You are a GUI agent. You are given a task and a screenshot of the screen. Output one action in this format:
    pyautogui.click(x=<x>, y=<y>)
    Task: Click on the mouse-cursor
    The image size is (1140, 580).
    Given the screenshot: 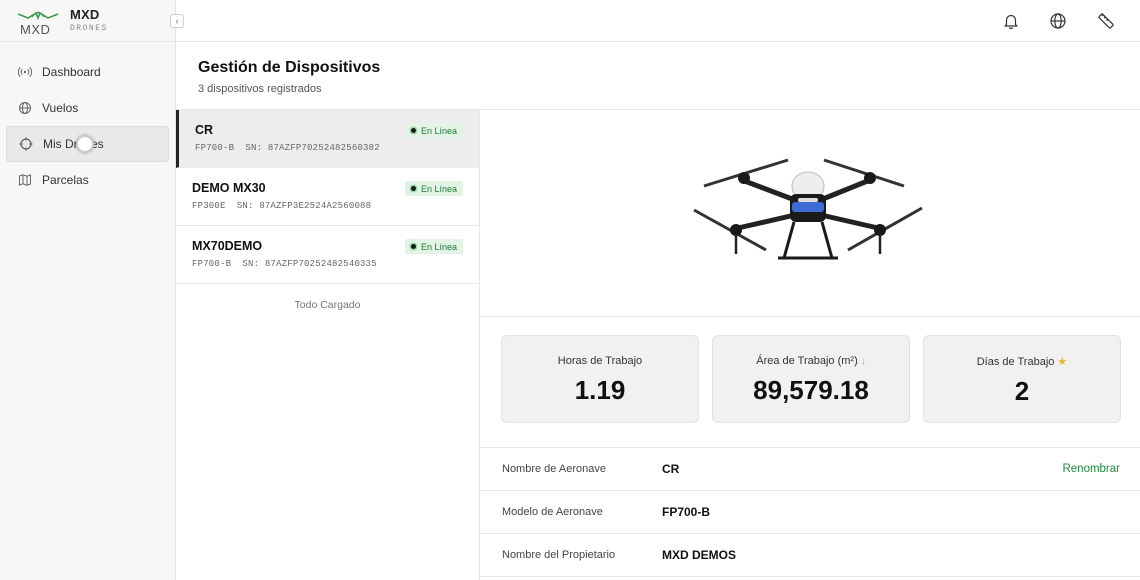 What is the action you would take?
    pyautogui.click(x=85, y=144)
    